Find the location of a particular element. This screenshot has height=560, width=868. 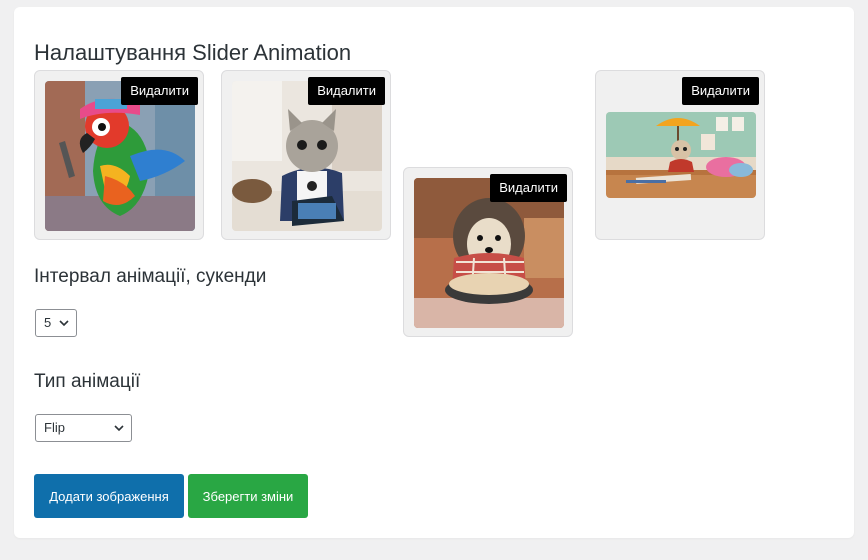

interval-select: 5 is located at coordinates (56, 323).